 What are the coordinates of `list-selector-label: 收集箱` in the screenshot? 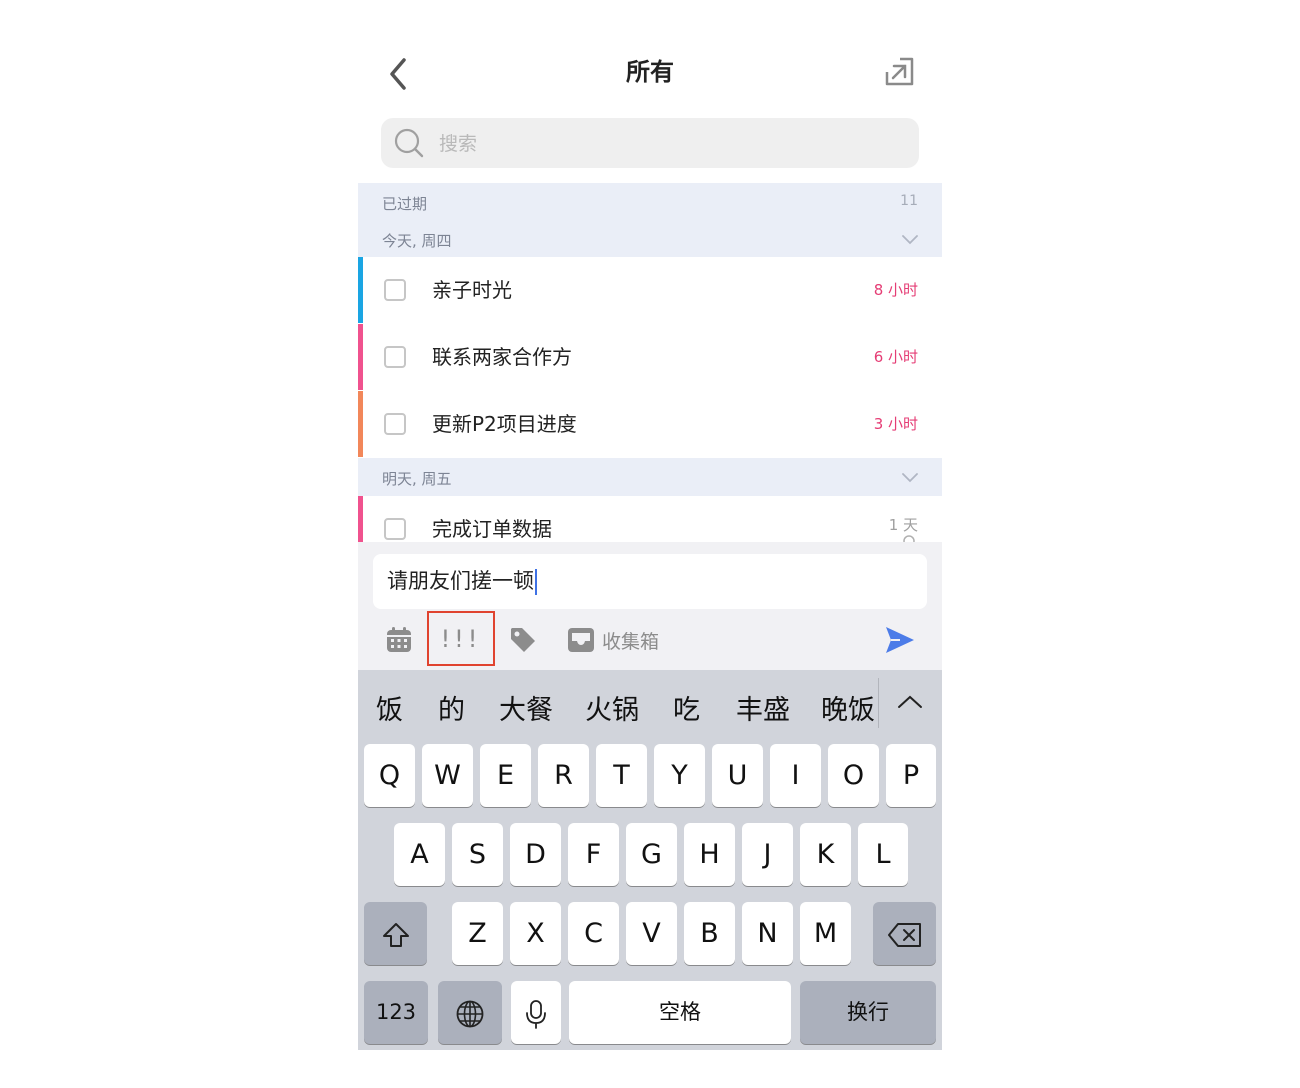 It's located at (630, 640).